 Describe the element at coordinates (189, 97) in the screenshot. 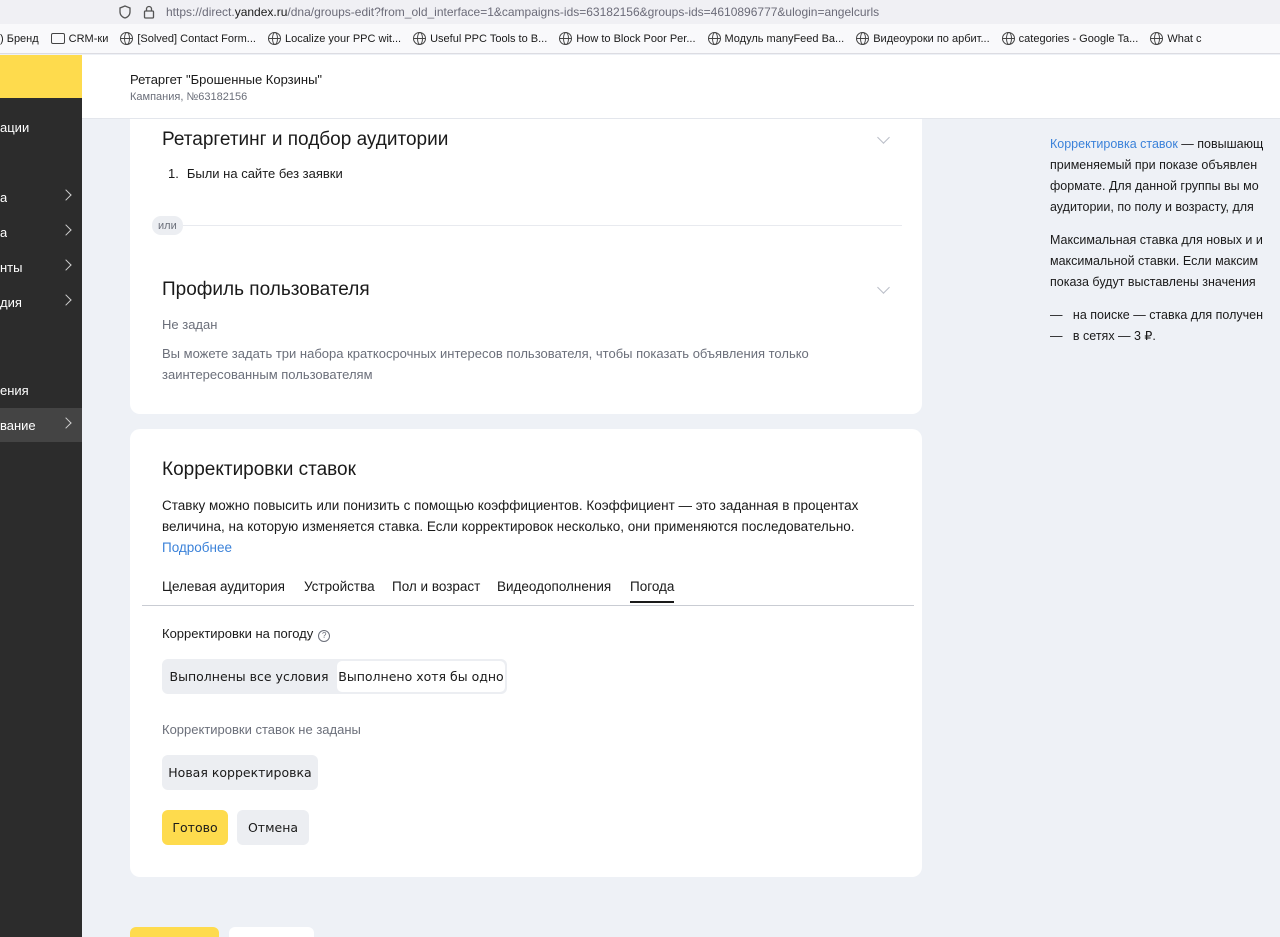

I see `campaign-subtitle: Кампания, №63182156` at that location.